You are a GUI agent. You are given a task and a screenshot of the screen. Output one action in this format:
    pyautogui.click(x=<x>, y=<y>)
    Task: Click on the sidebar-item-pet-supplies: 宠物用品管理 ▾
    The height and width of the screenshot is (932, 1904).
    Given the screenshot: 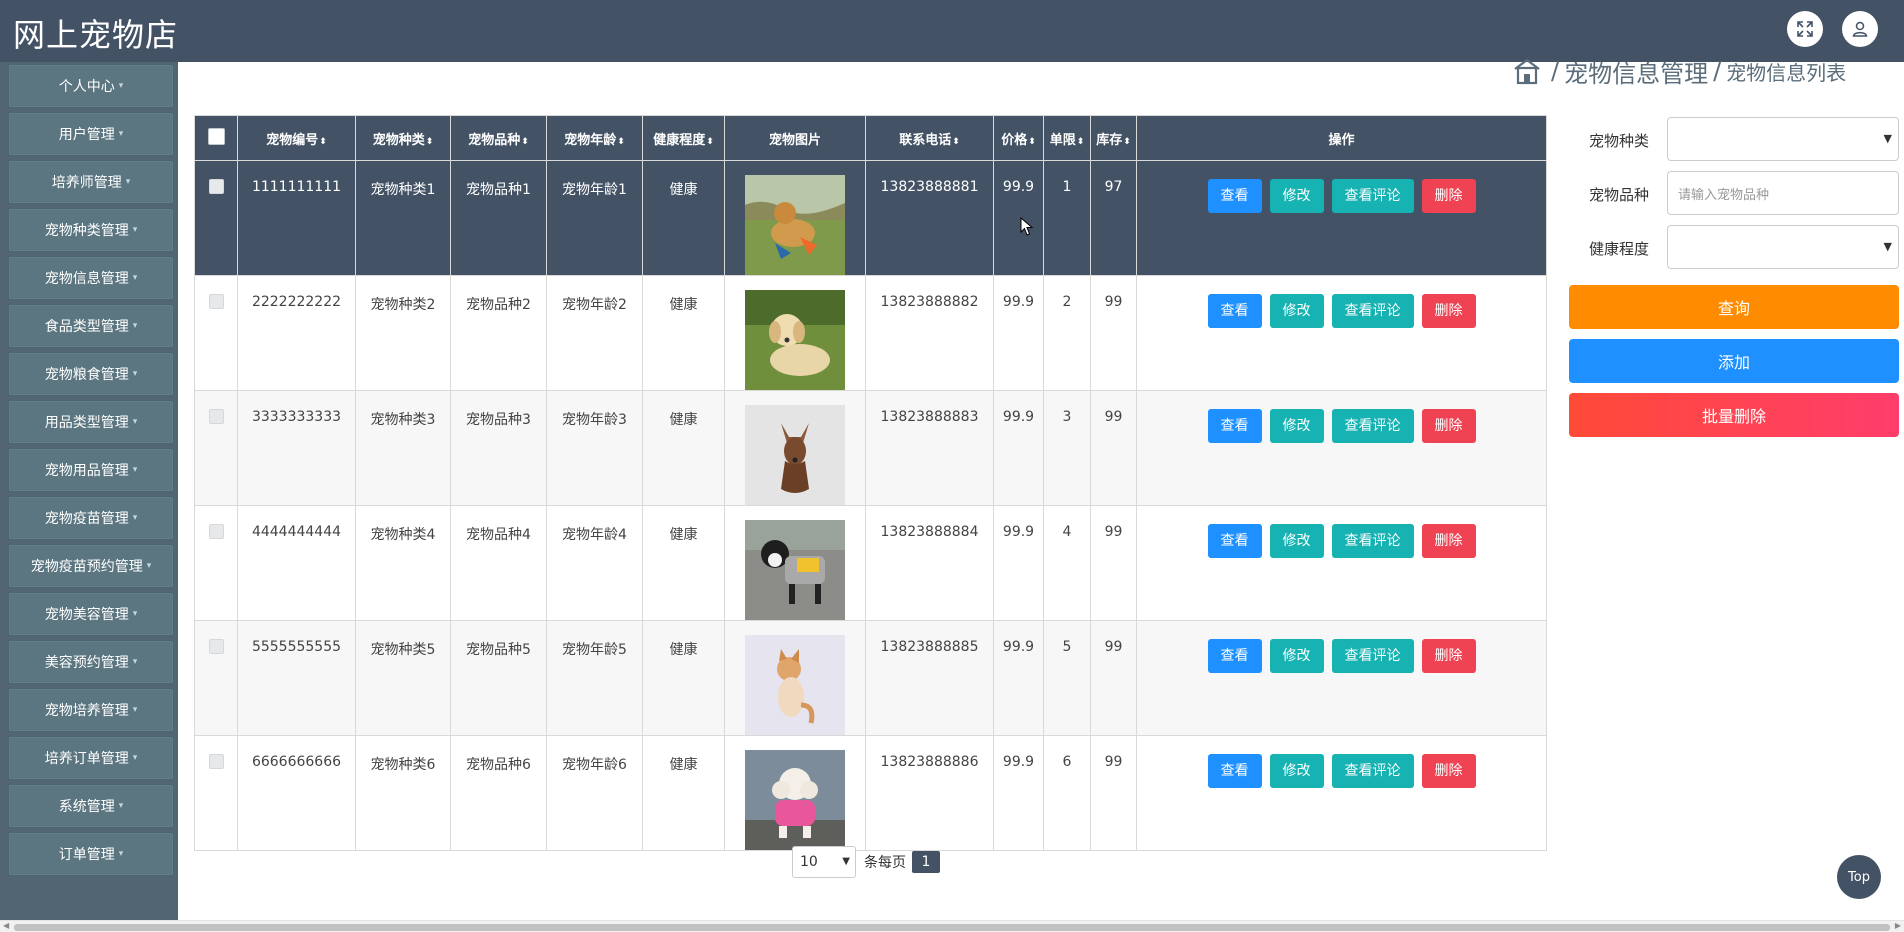 What is the action you would take?
    pyautogui.click(x=91, y=470)
    